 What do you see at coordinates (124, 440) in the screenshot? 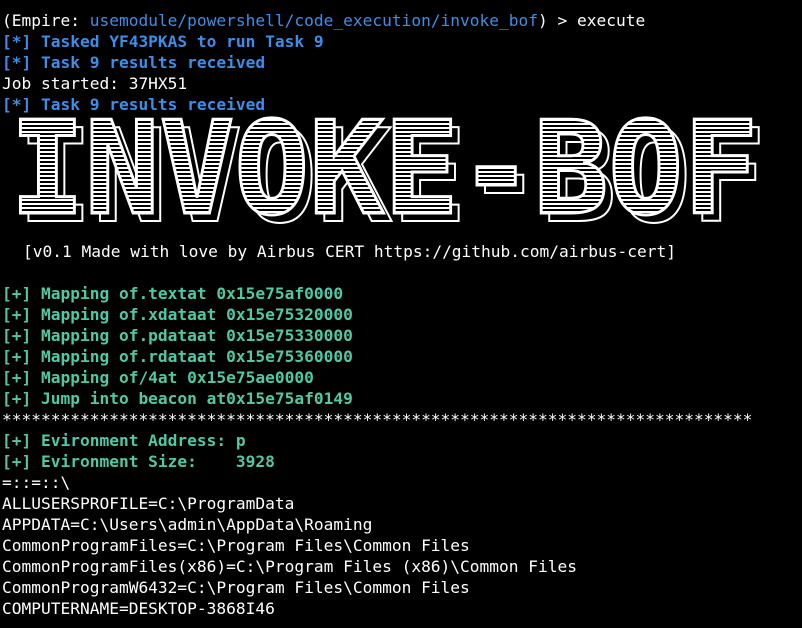
I see `env-address-line: [+] Evironment Address: p` at bounding box center [124, 440].